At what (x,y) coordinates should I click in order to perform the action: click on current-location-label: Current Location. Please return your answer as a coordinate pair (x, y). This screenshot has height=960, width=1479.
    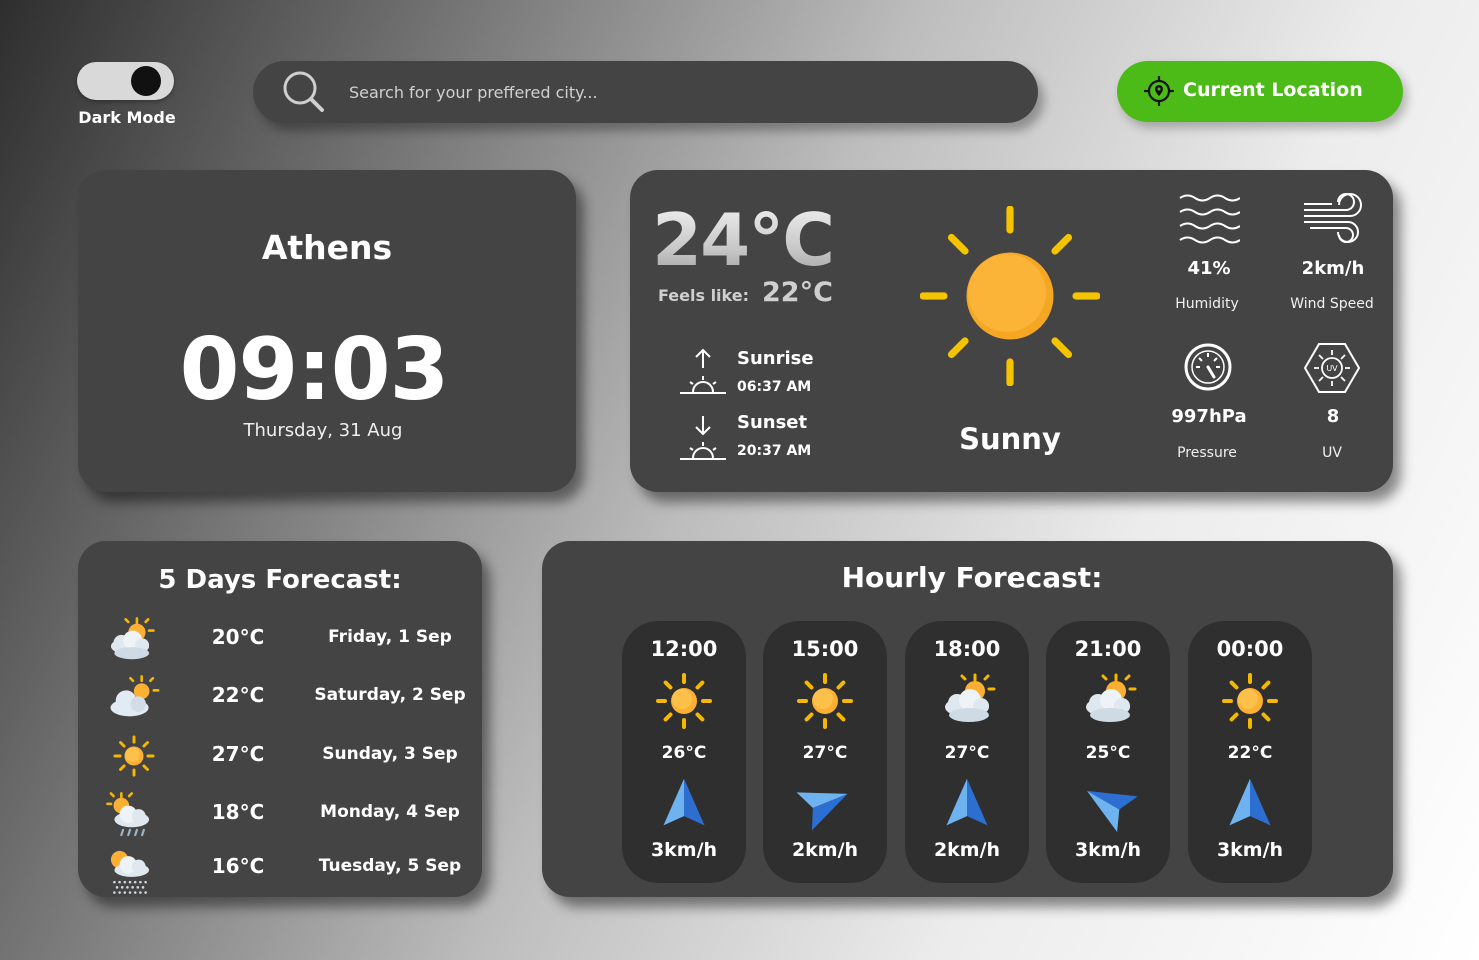
    Looking at the image, I should click on (1273, 90).